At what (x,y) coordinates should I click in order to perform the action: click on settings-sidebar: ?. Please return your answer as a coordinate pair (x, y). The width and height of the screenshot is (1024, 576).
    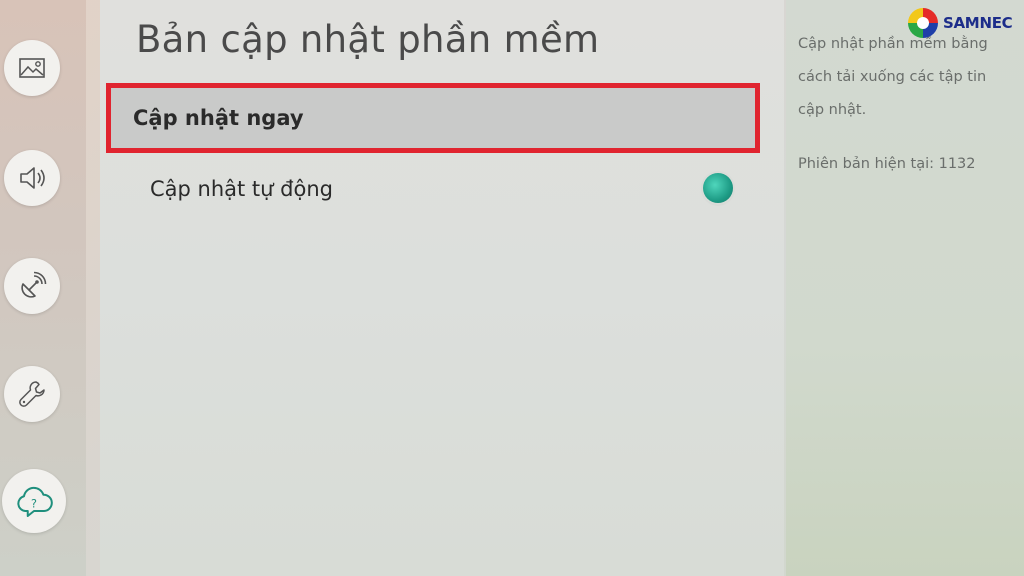
    Looking at the image, I should click on (43, 288).